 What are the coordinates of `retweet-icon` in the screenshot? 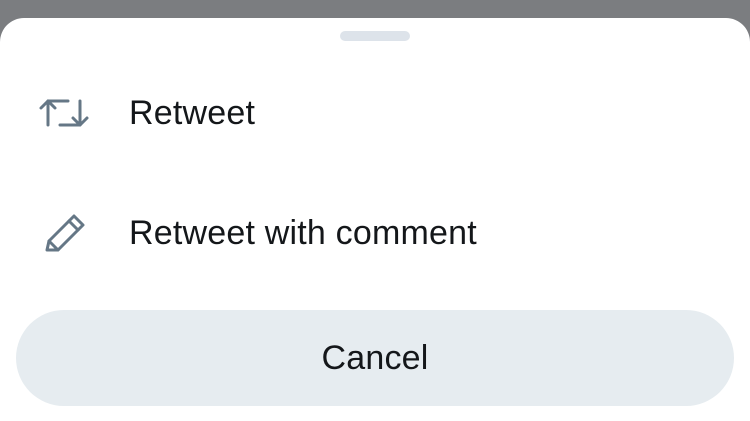 It's located at (64, 113).